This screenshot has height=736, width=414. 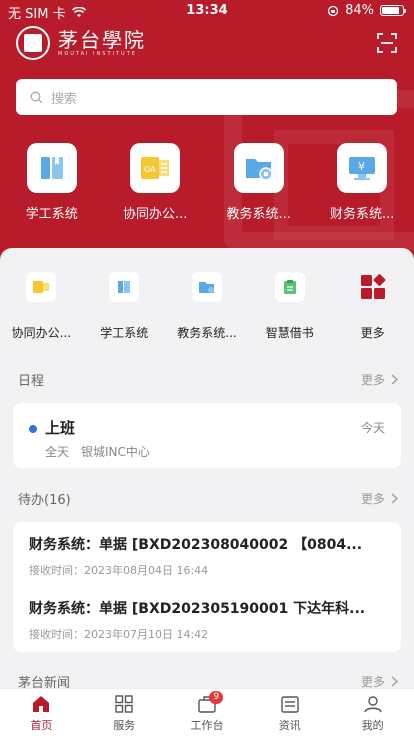 I want to click on schedule-header: 日程 更多, so click(x=208, y=379).